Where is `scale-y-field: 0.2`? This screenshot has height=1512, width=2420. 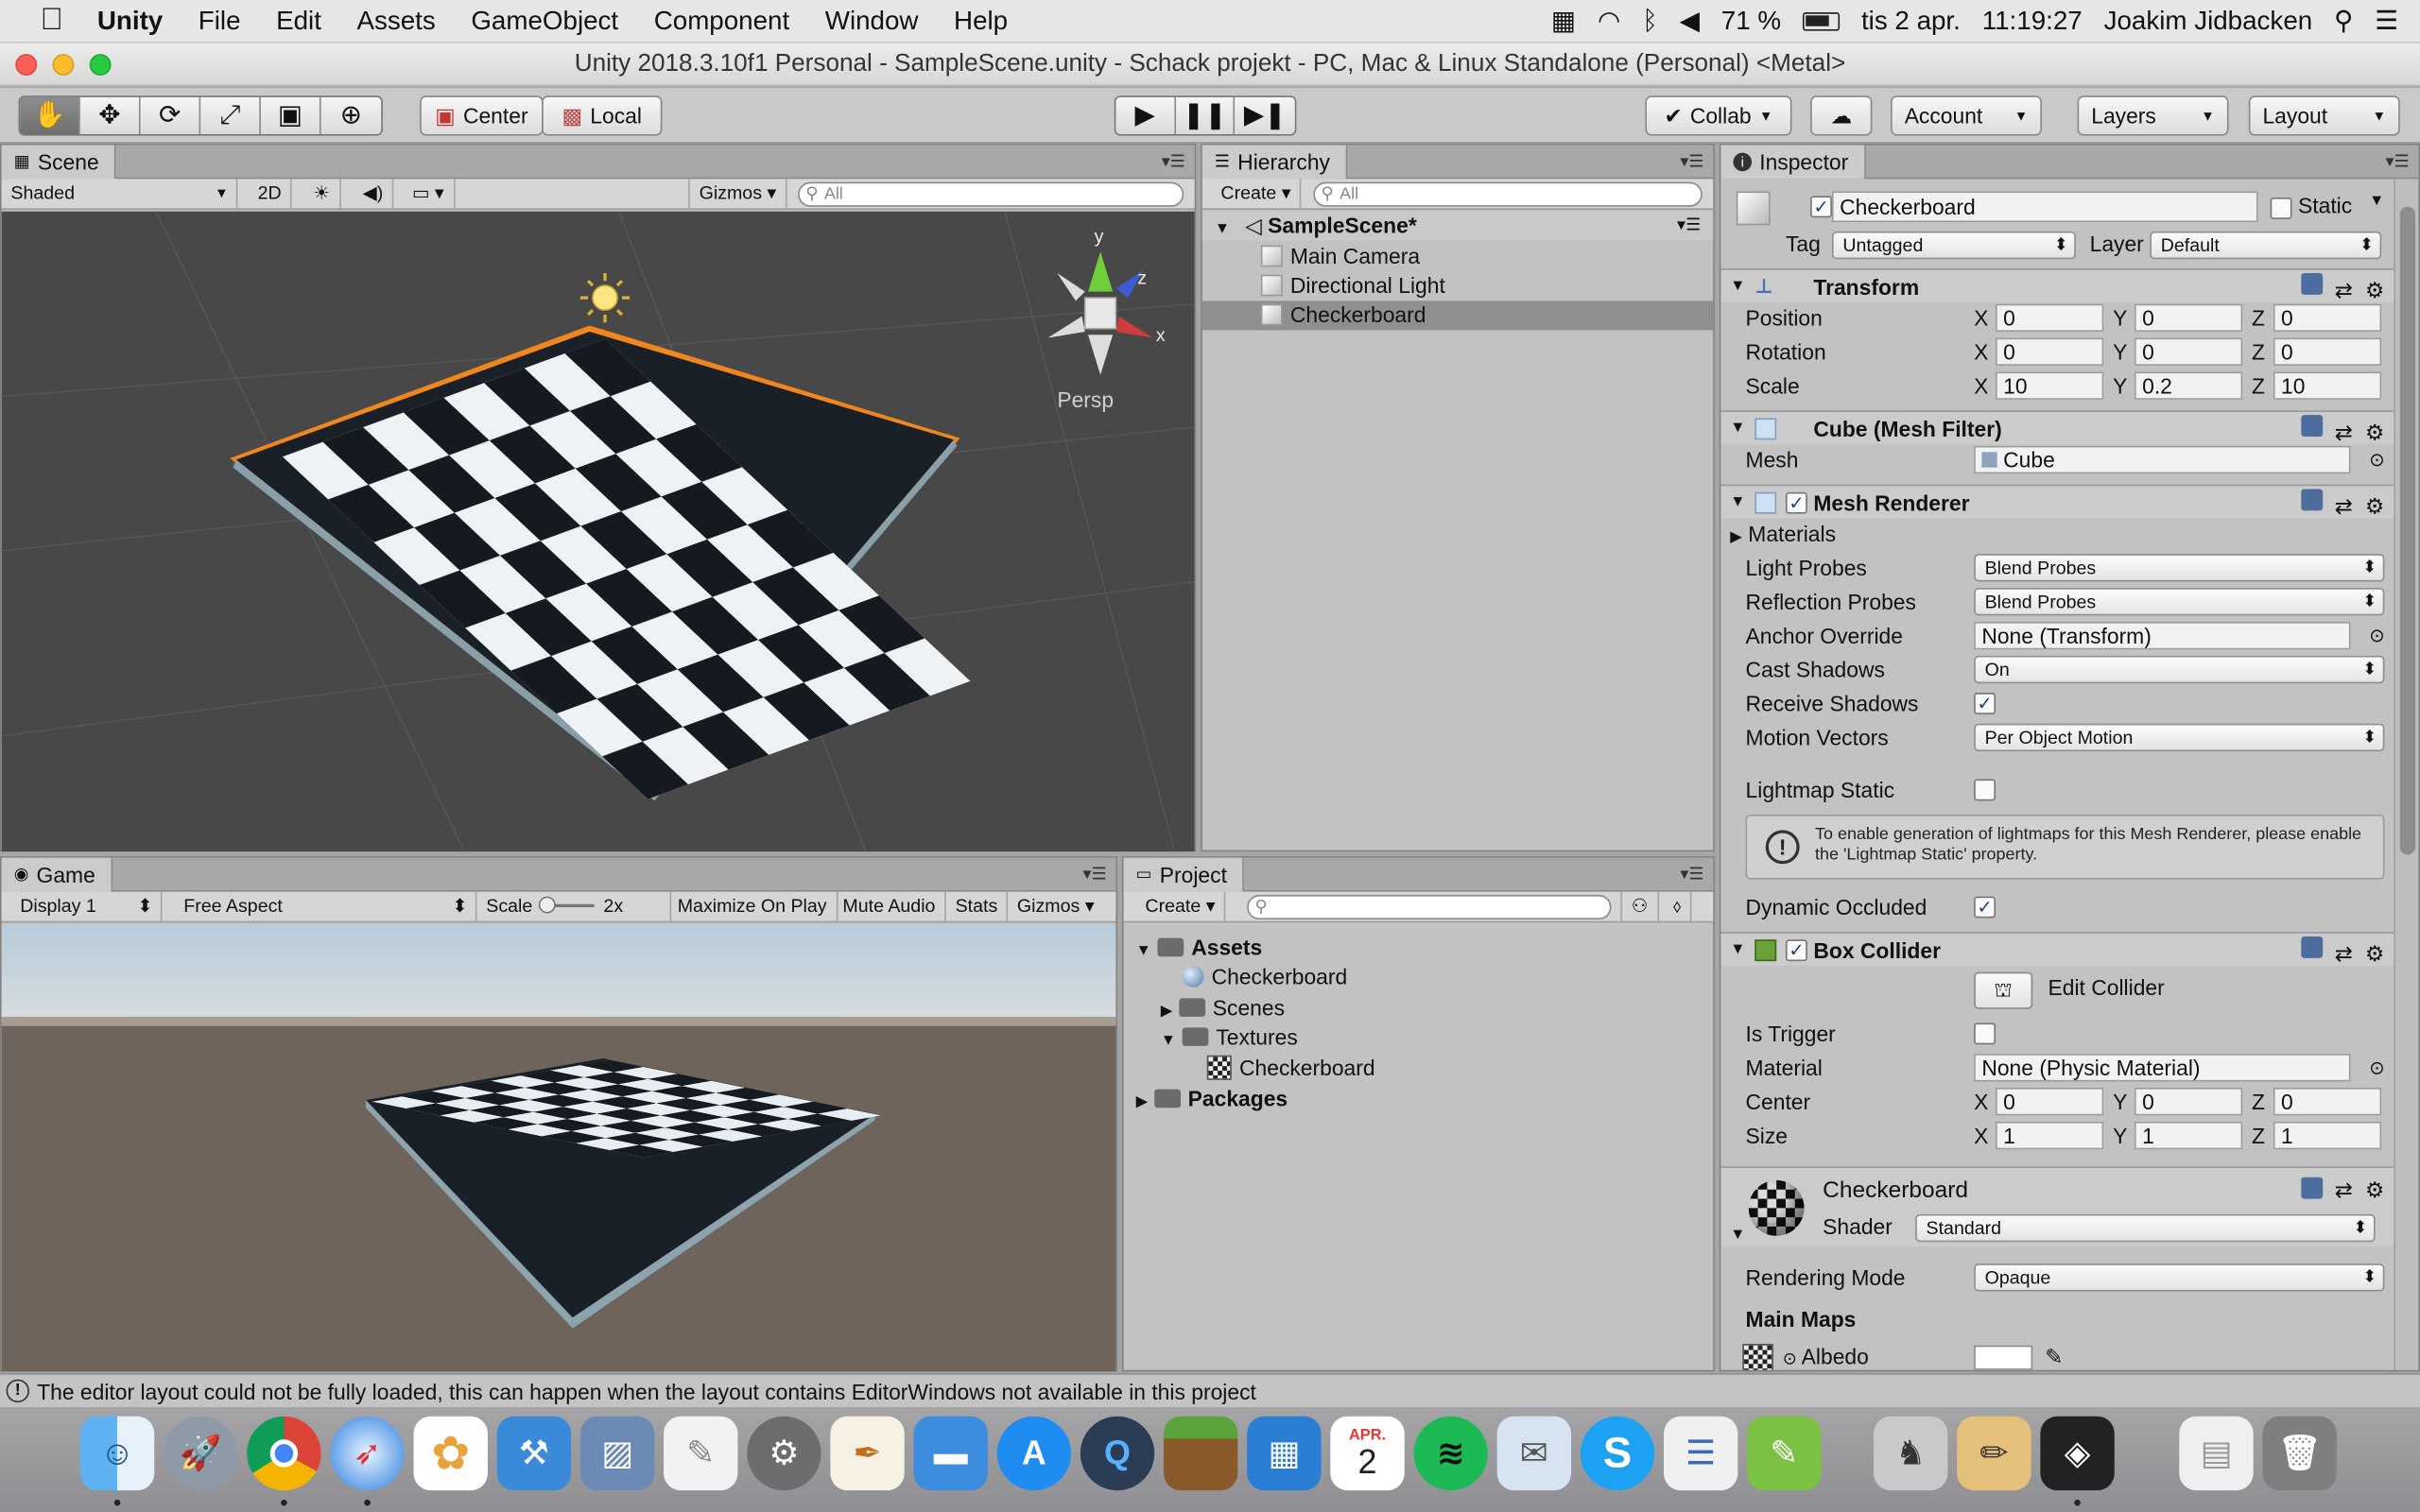
scale-y-field: 0.2 is located at coordinates (2188, 385).